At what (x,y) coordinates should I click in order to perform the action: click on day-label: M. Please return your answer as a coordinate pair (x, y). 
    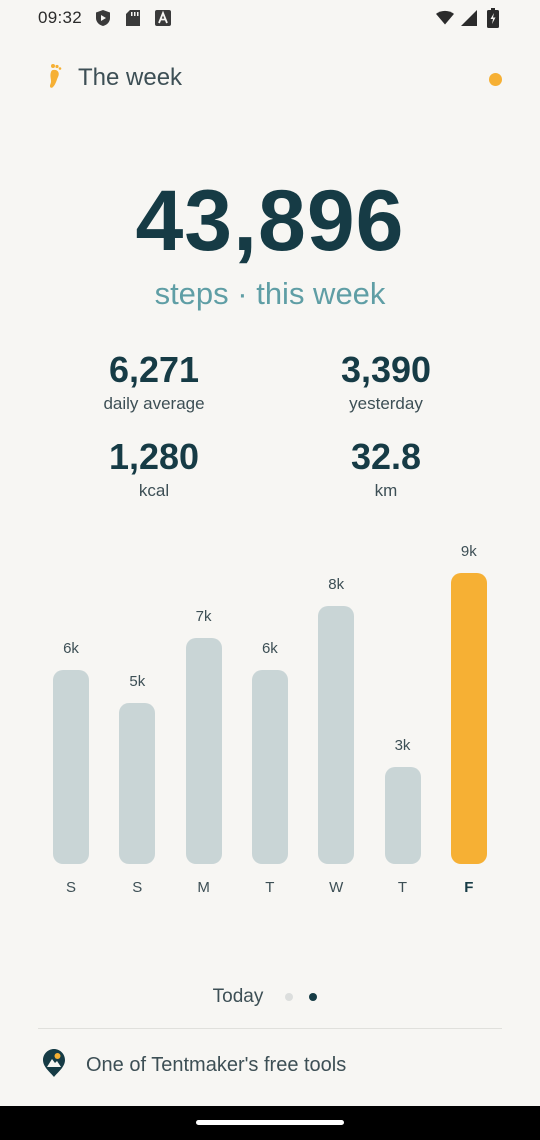
    Looking at the image, I should click on (203, 887).